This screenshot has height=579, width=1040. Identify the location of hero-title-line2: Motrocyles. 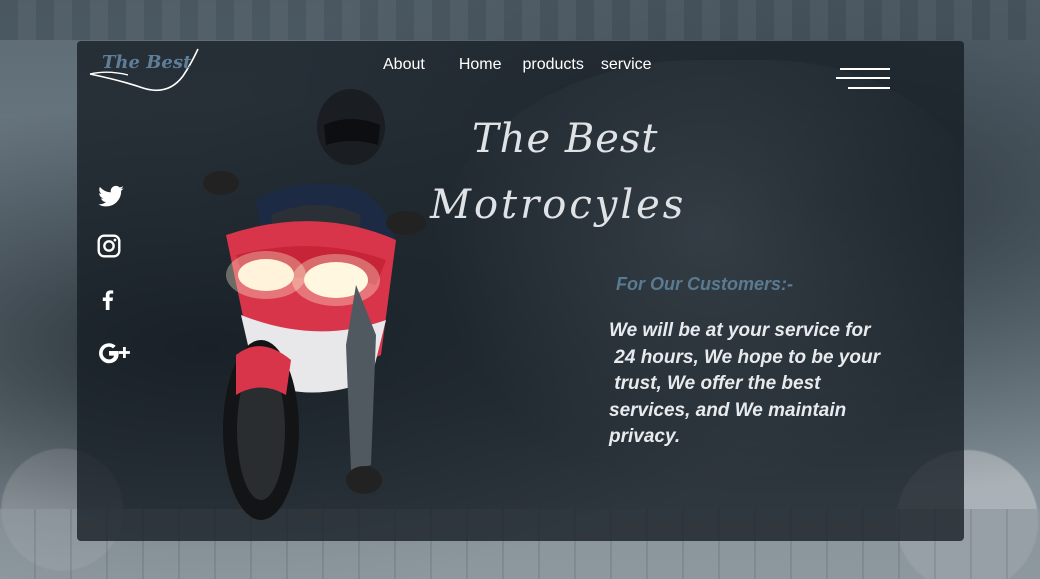
(558, 205).